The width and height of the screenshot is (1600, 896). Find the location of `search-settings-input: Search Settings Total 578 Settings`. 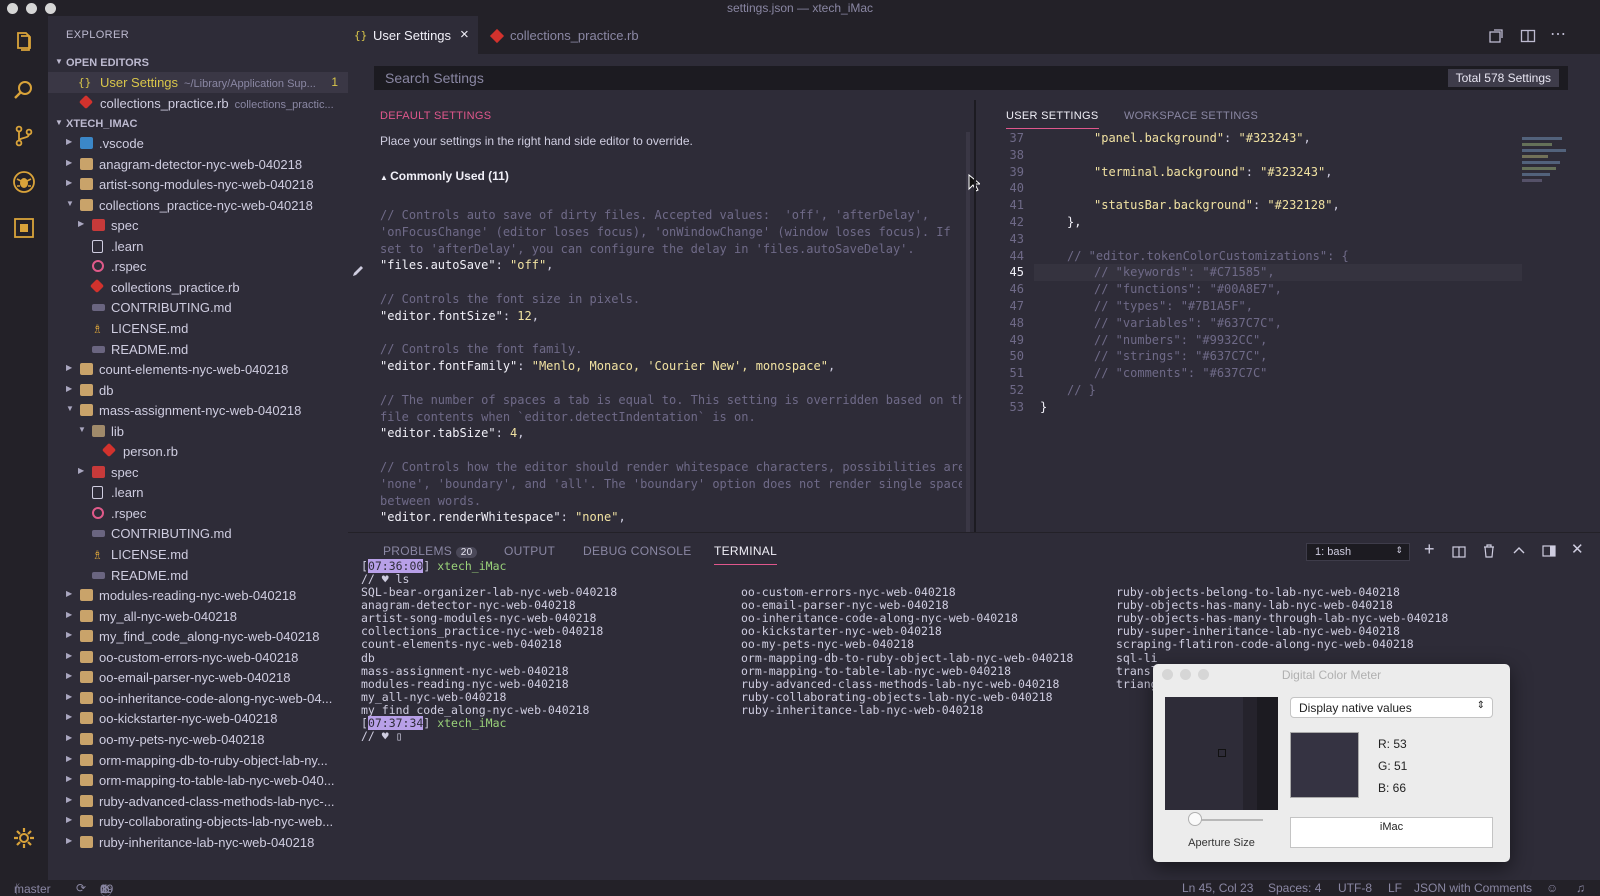

search-settings-input: Search Settings Total 578 Settings is located at coordinates (971, 78).